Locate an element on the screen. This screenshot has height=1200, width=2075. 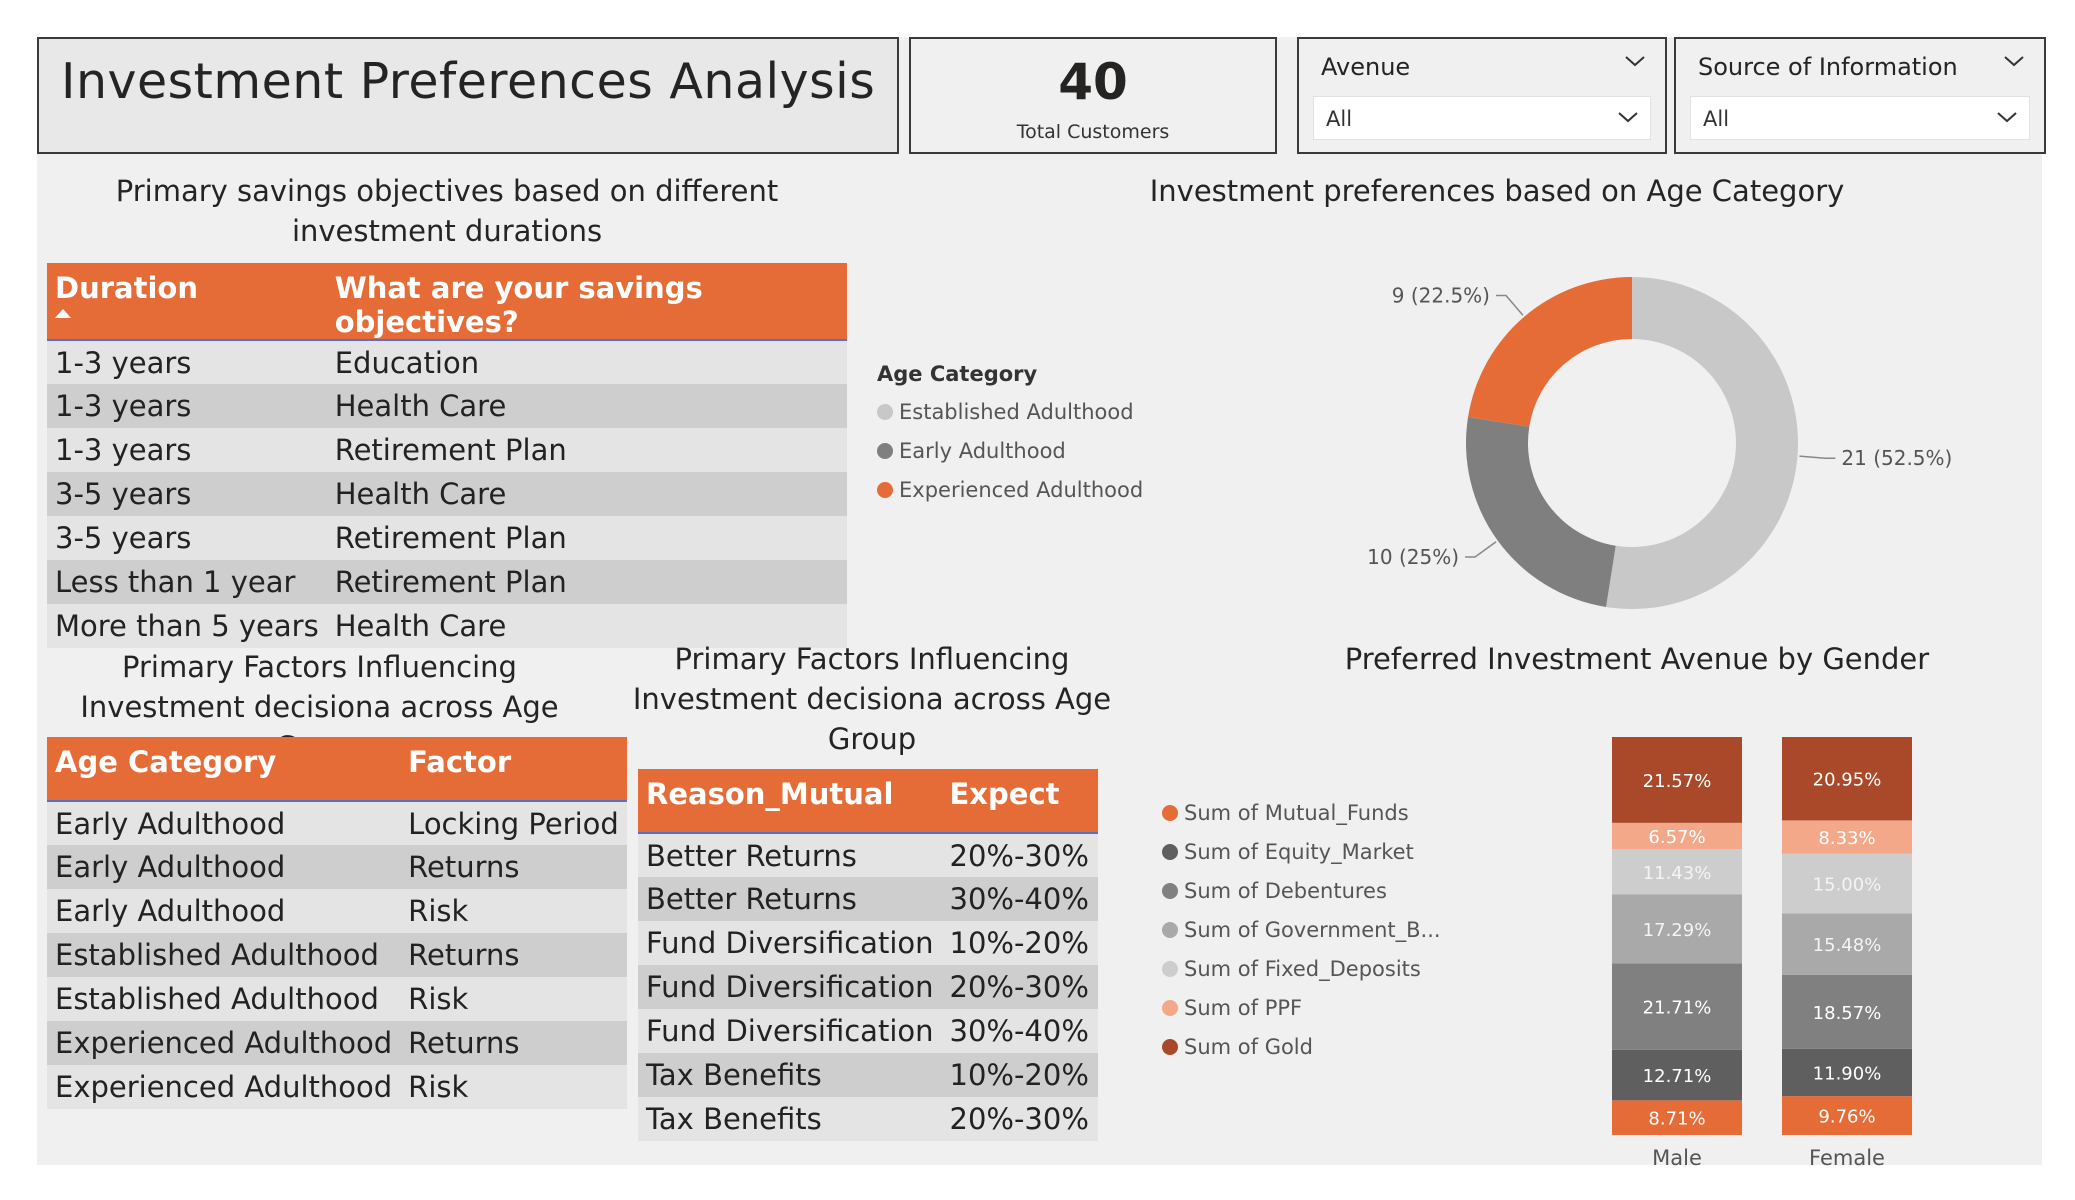
legend-label: Sum of Gold is located at coordinates (1248, 1046).